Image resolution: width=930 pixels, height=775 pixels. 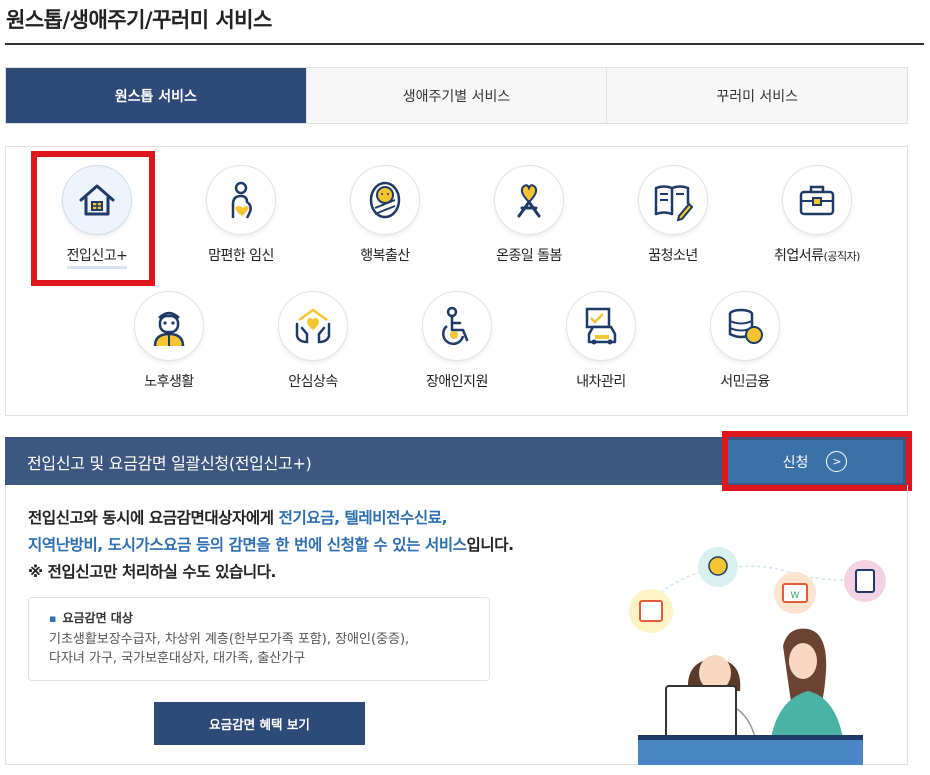 I want to click on hands-heart-icon, so click(x=313, y=326).